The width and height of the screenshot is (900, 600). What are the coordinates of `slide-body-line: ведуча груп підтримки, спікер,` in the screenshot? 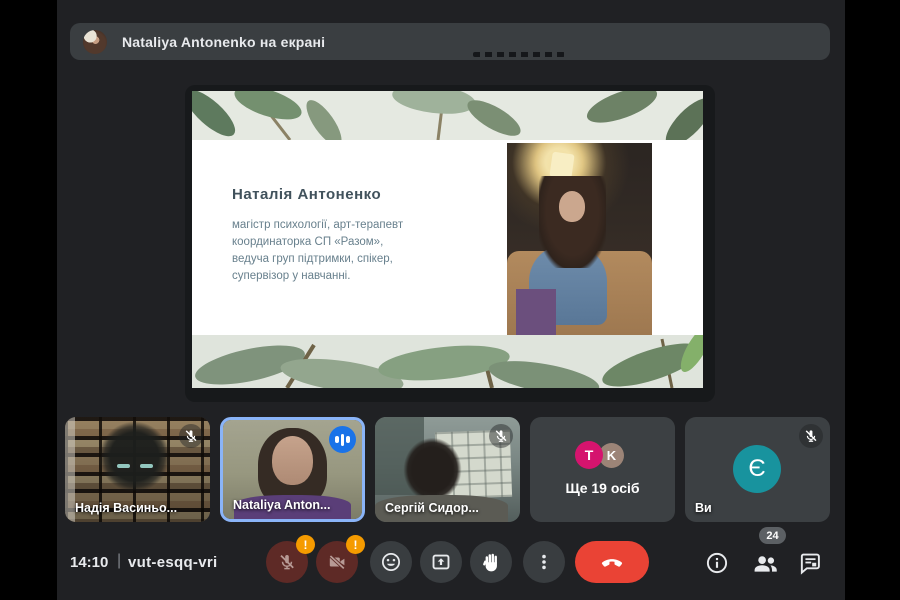 It's located at (312, 259).